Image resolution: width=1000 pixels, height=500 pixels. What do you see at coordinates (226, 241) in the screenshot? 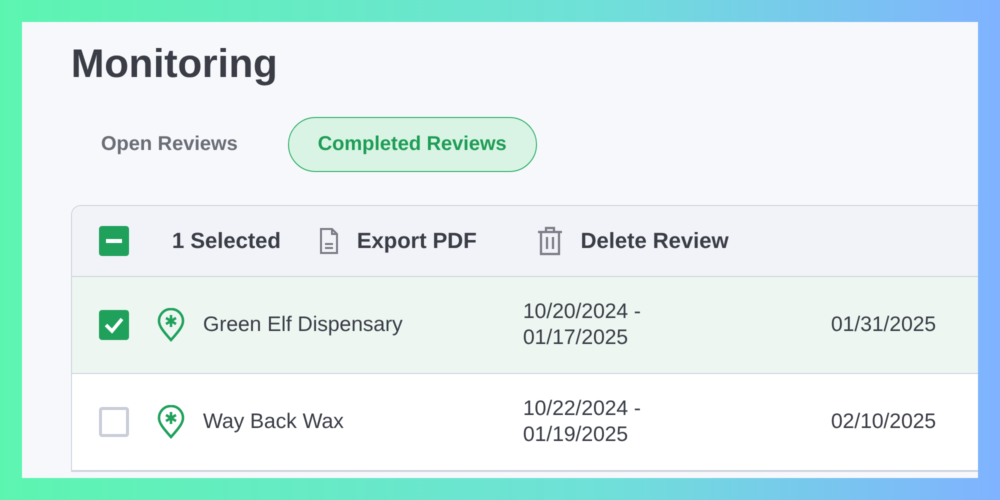
I see `selected-count: 1 Selected` at bounding box center [226, 241].